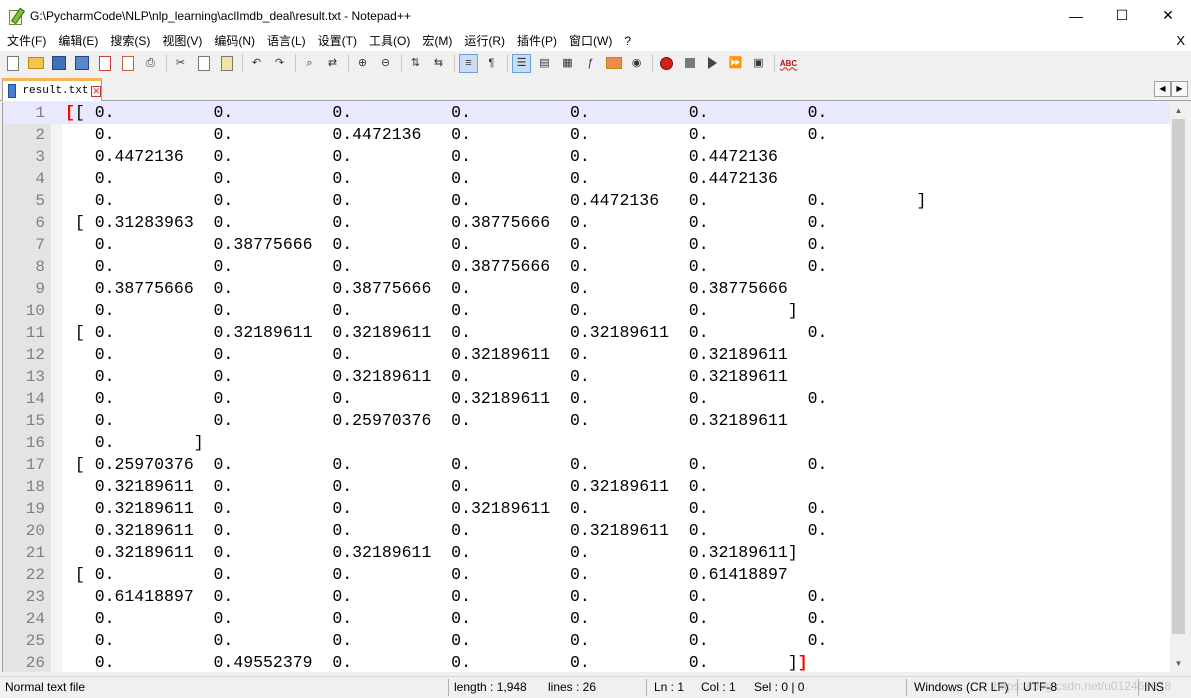  Describe the element at coordinates (491, 63) in the screenshot. I see `show-all-chars-icon: ¶` at that location.